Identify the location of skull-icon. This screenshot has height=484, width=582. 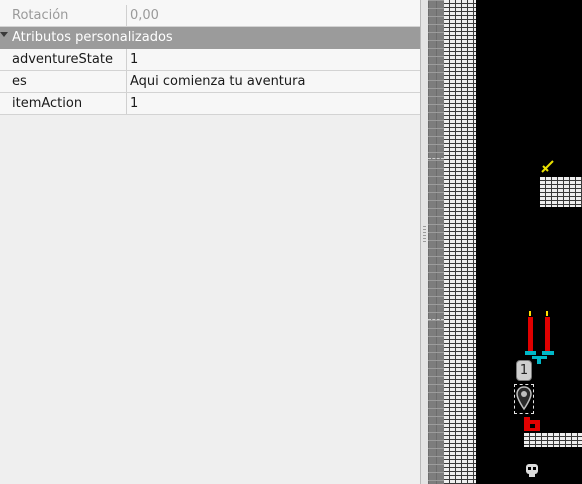
(532, 470).